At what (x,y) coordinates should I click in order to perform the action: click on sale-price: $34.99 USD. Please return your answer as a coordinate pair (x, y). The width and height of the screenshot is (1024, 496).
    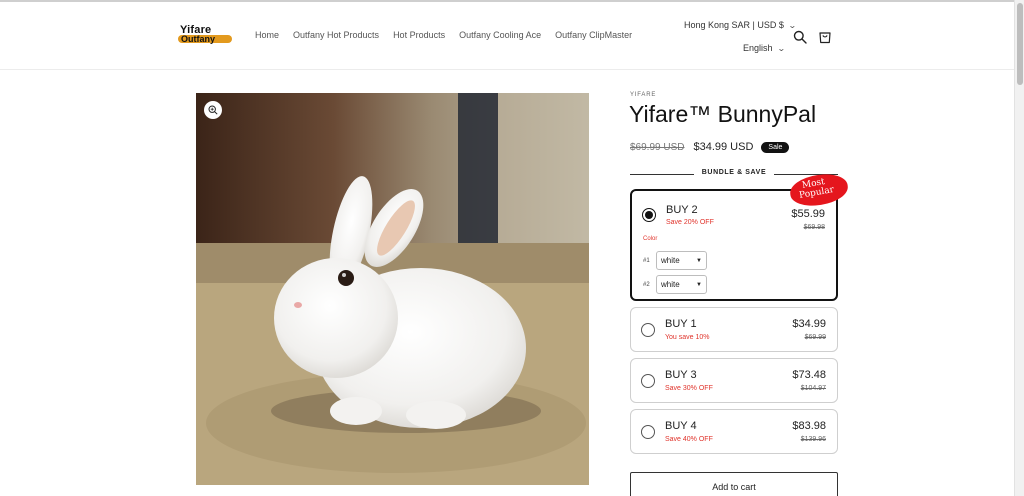
    Looking at the image, I should click on (723, 147).